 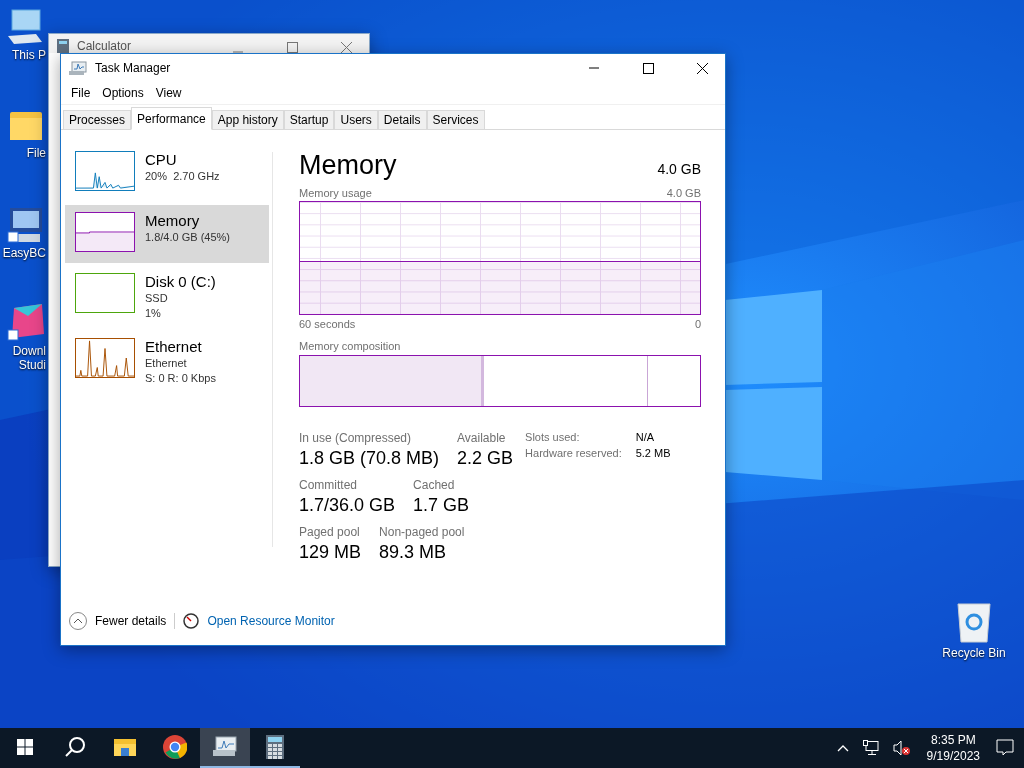 What do you see at coordinates (173, 221) in the screenshot?
I see `resource-name: Memory` at bounding box center [173, 221].